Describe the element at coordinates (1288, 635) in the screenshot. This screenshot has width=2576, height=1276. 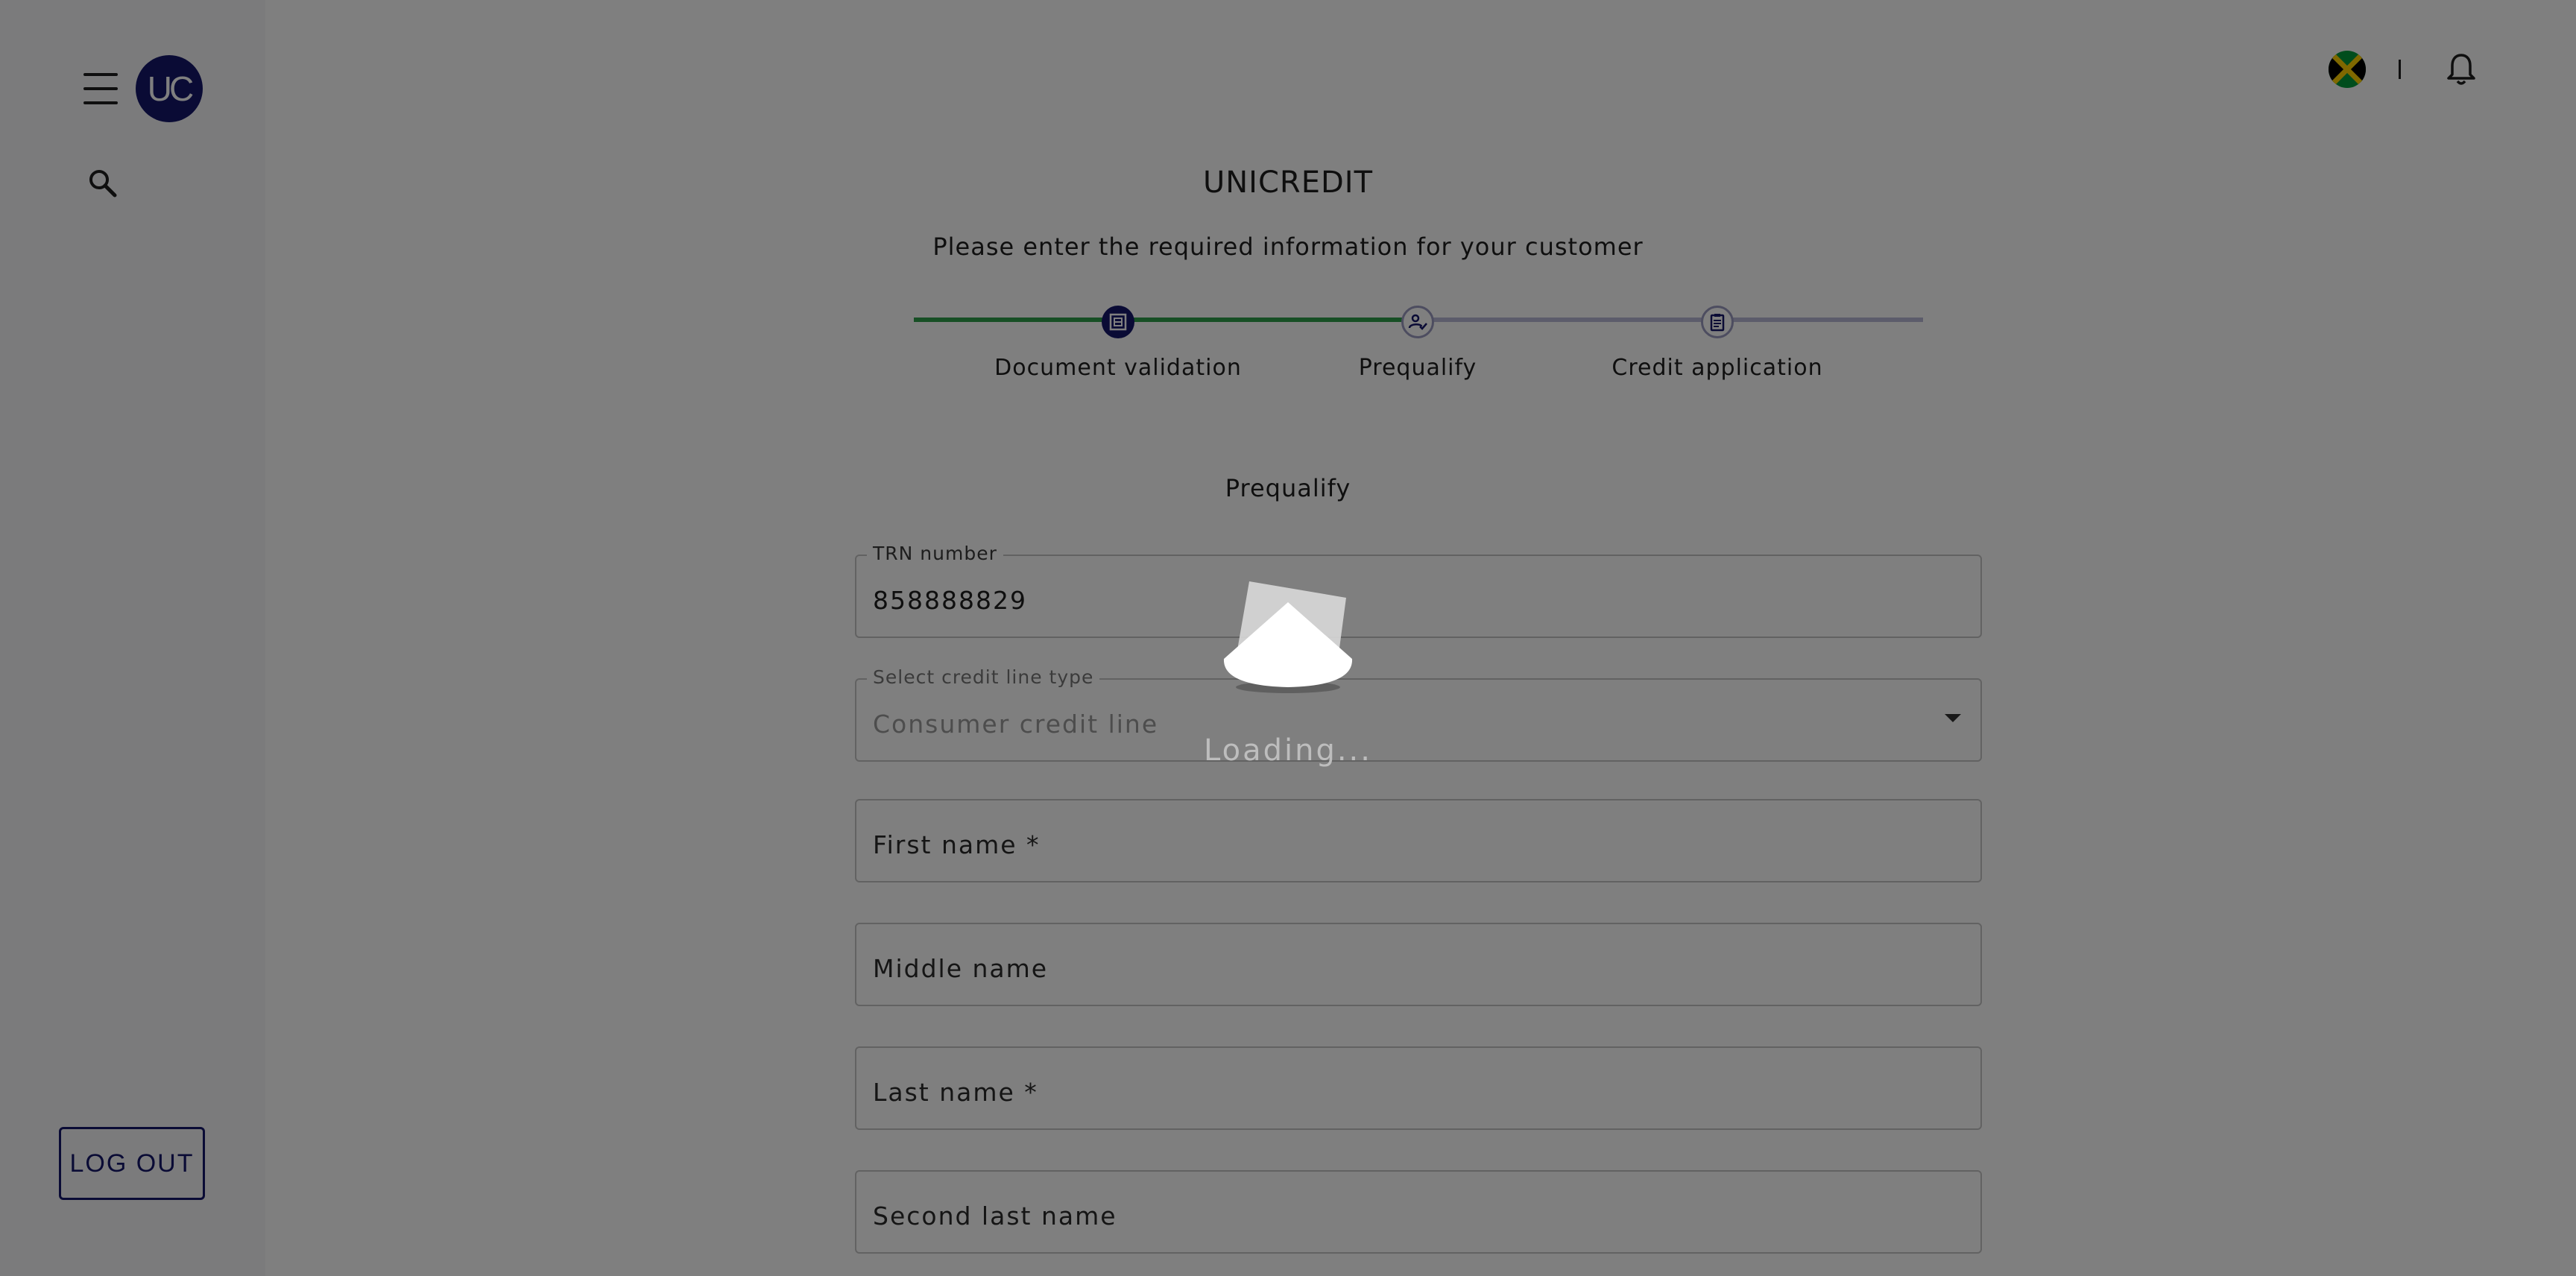
I see `loading-spinner-icon` at that location.